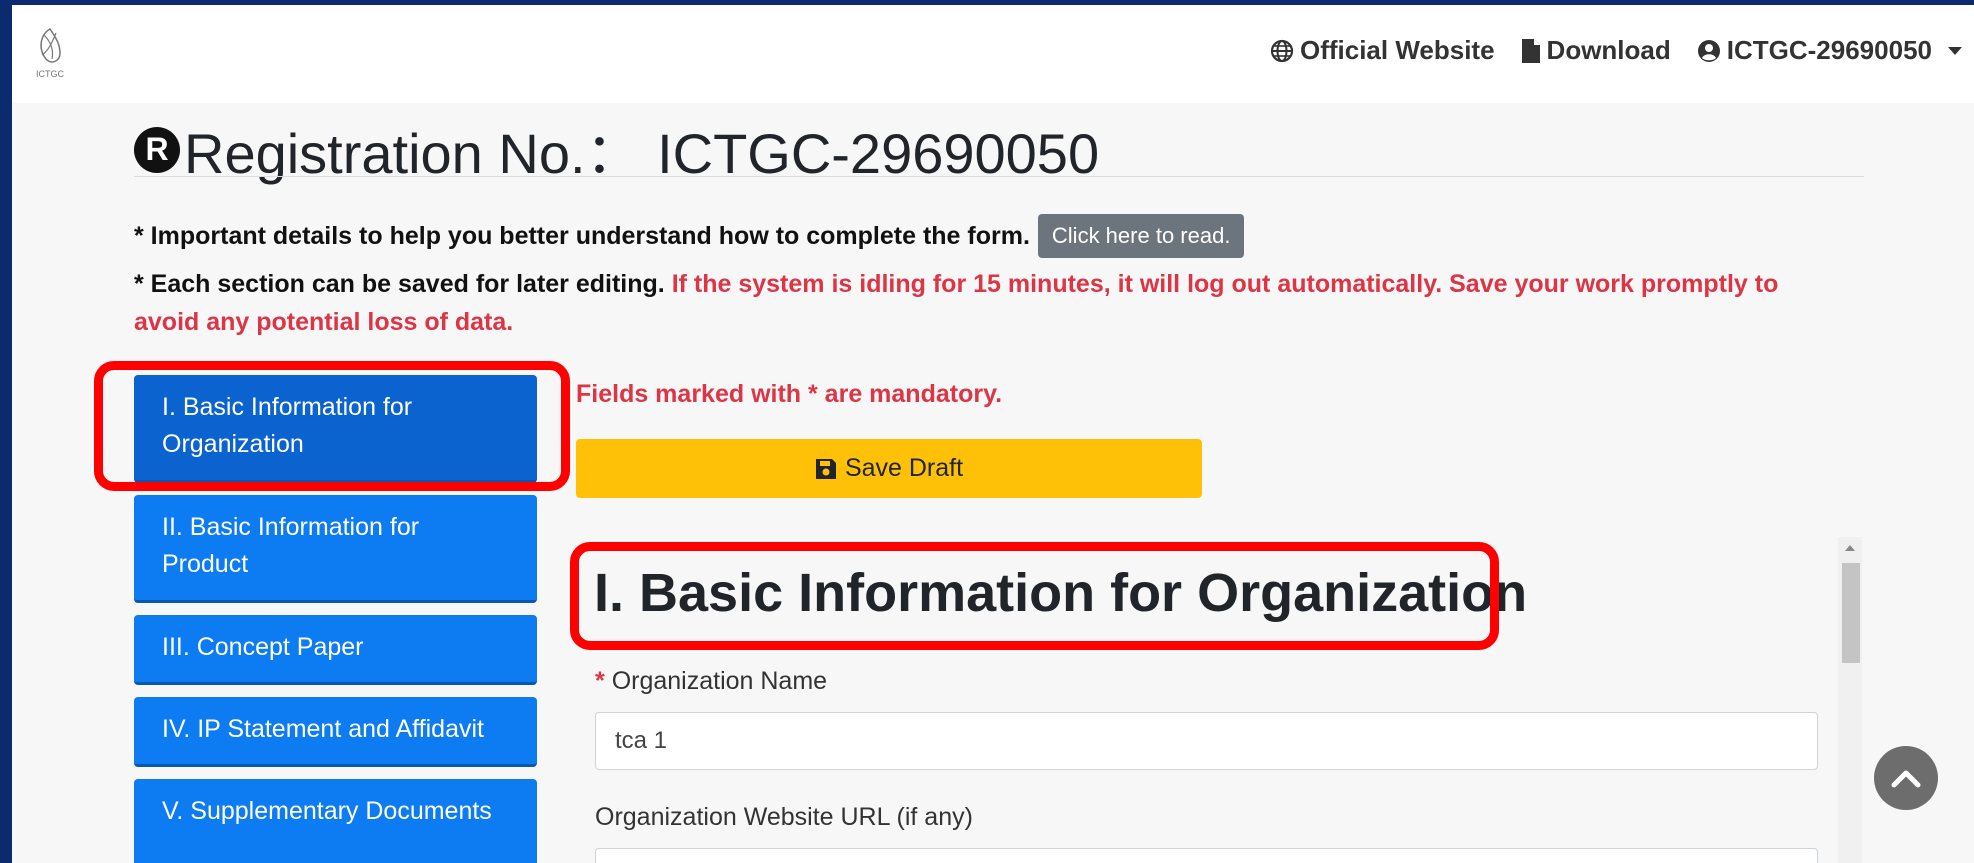  Describe the element at coordinates (1530, 50) in the screenshot. I see `file-icon` at that location.